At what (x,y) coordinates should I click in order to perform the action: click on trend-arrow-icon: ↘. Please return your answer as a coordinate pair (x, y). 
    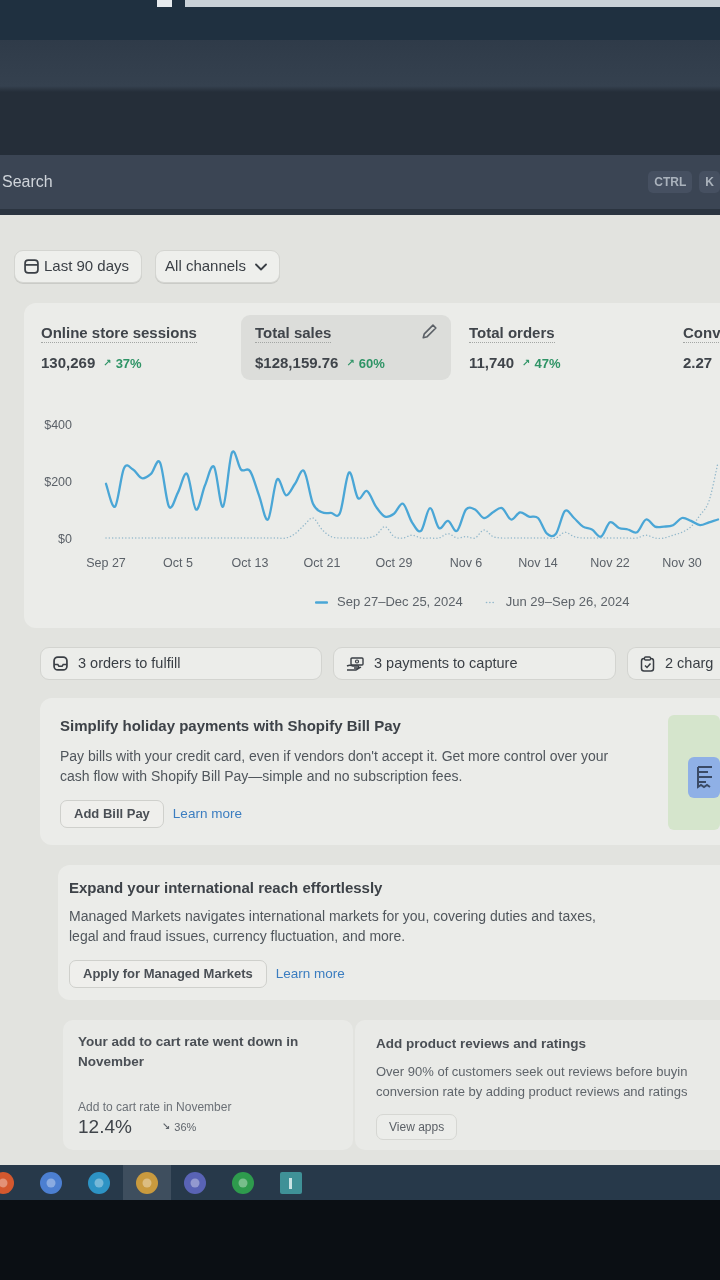
    Looking at the image, I should click on (166, 1127).